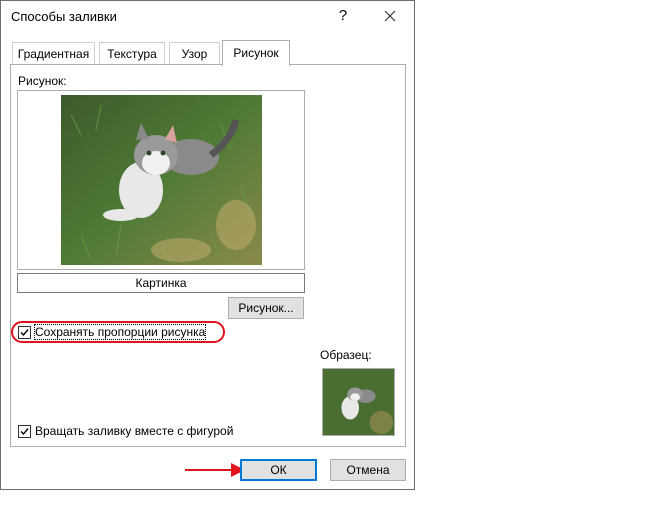  What do you see at coordinates (346, 355) in the screenshot?
I see `sample-label: Образец:` at bounding box center [346, 355].